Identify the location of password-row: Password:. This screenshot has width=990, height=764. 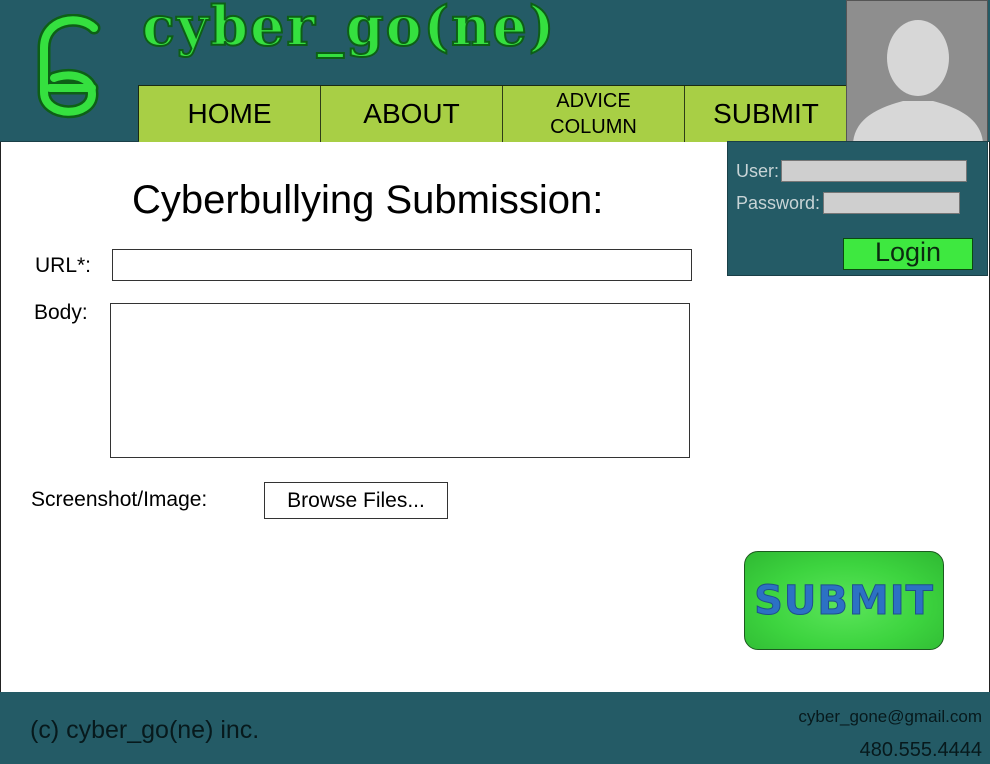
(848, 203).